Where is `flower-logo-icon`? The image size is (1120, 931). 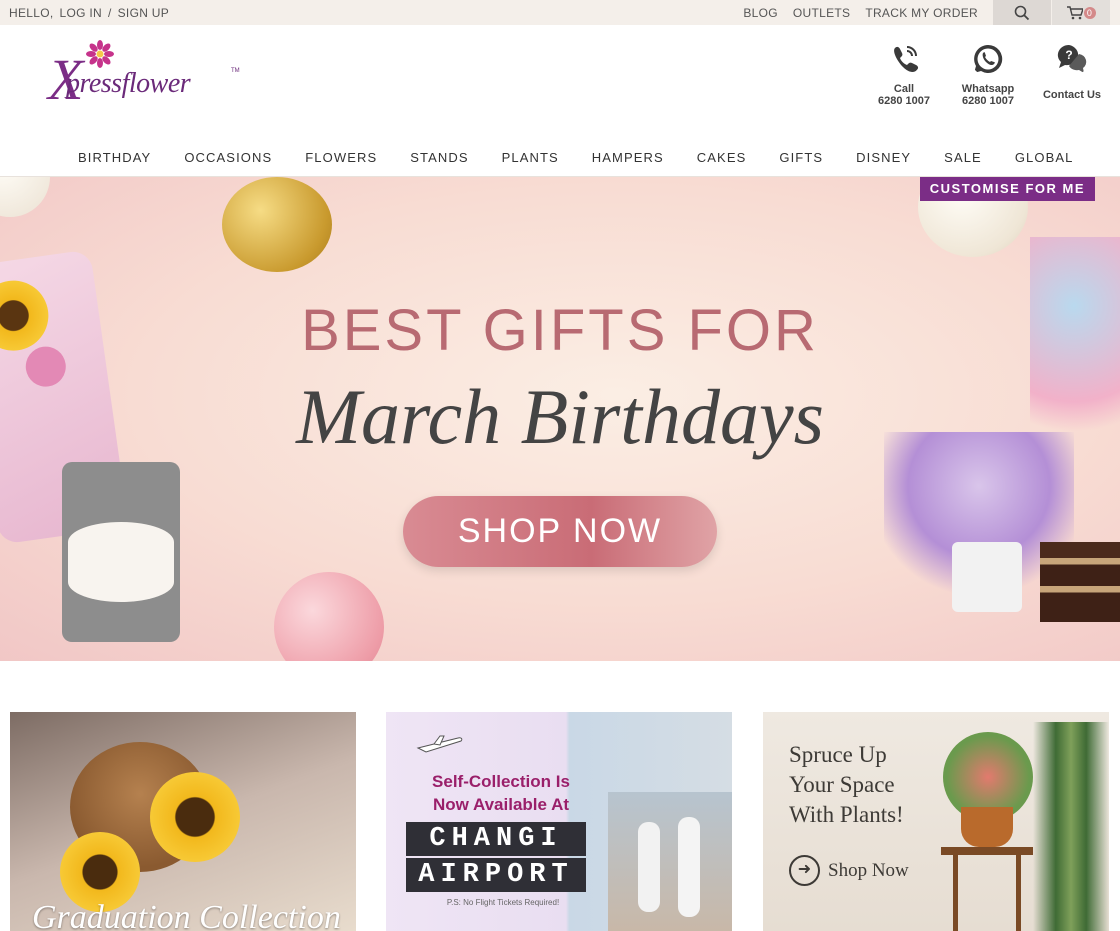 flower-logo-icon is located at coordinates (100, 54).